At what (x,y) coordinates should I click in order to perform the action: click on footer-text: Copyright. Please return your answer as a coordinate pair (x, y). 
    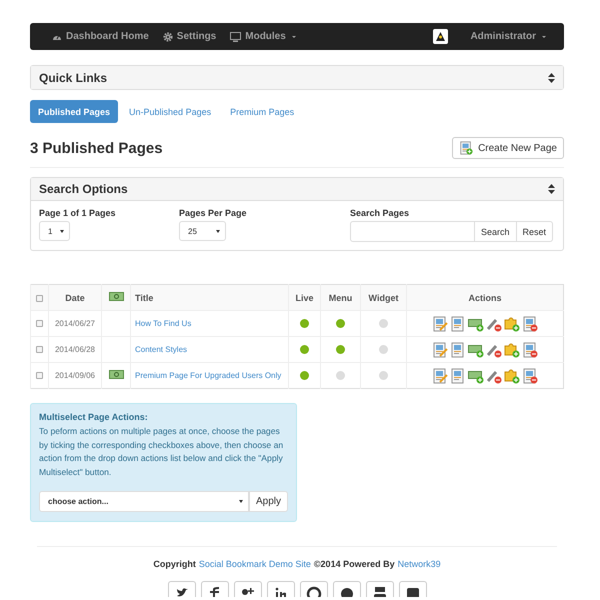
    Looking at the image, I should click on (174, 564).